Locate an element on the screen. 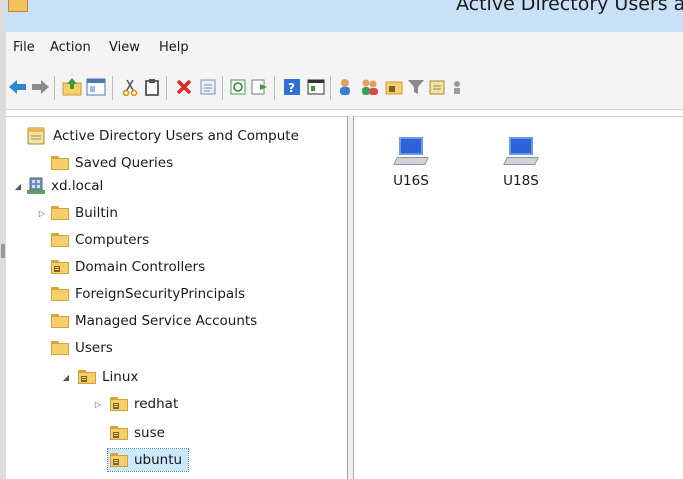 The width and height of the screenshot is (683, 479). pane-splitter is located at coordinates (351, 297).